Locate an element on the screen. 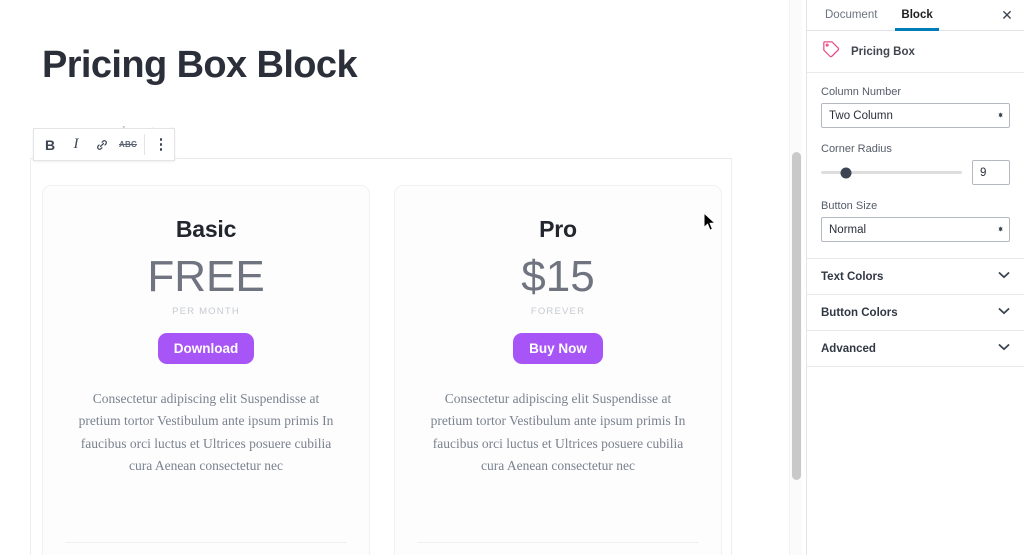 The width and height of the screenshot is (1024, 555). panel-button-colors: Button Colors is located at coordinates (915, 313).